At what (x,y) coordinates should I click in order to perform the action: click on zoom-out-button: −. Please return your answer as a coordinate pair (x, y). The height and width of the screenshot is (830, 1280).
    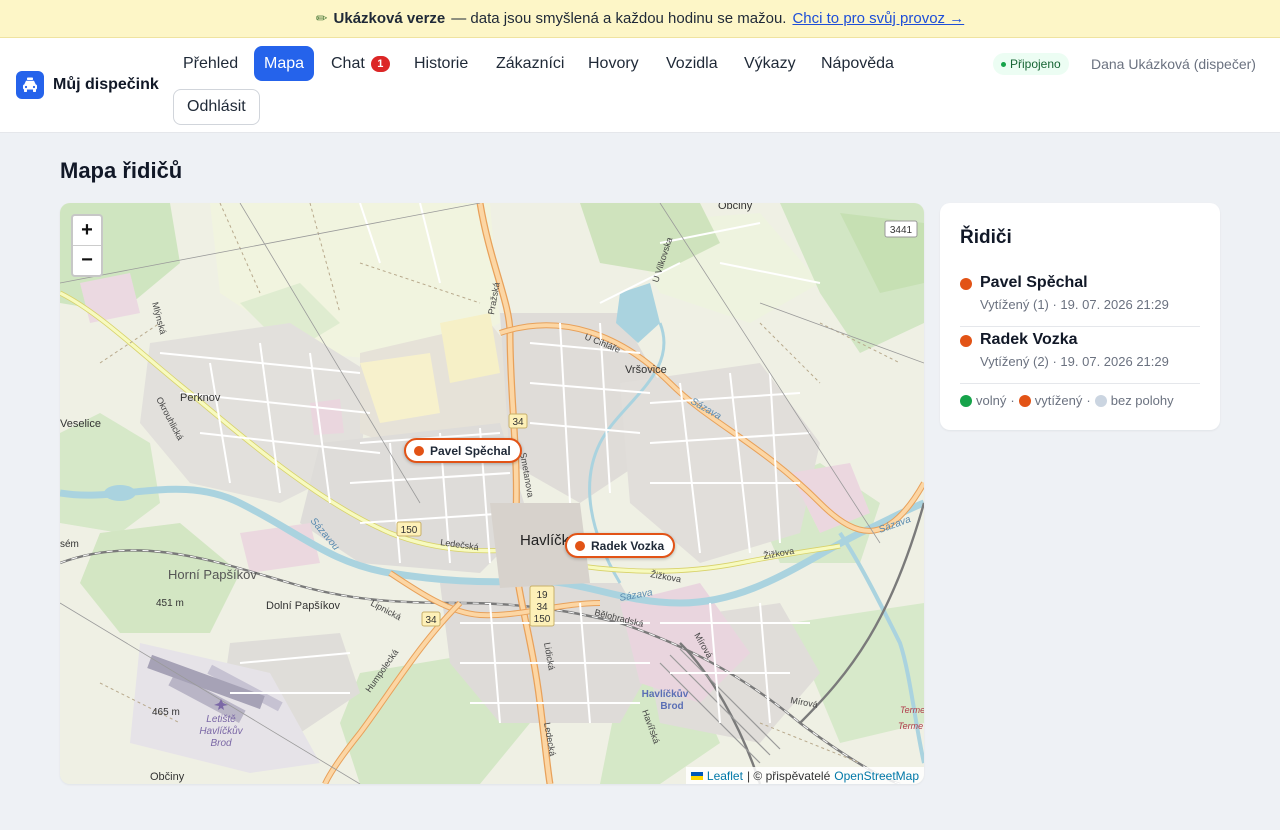
    Looking at the image, I should click on (87, 261).